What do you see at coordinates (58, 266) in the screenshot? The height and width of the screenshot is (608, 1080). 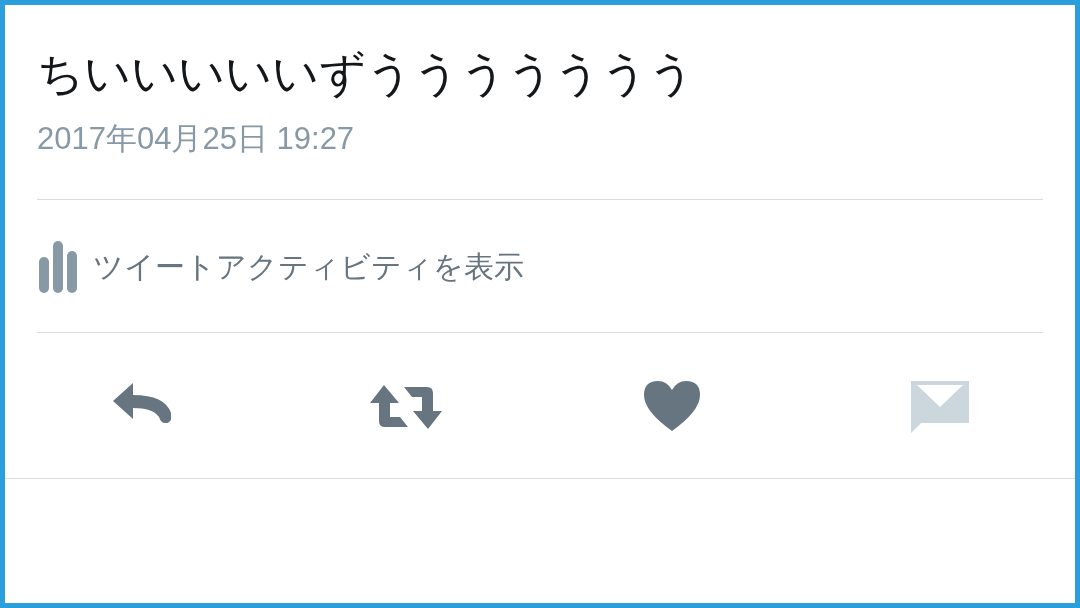 I see `bar-chart-icon` at bounding box center [58, 266].